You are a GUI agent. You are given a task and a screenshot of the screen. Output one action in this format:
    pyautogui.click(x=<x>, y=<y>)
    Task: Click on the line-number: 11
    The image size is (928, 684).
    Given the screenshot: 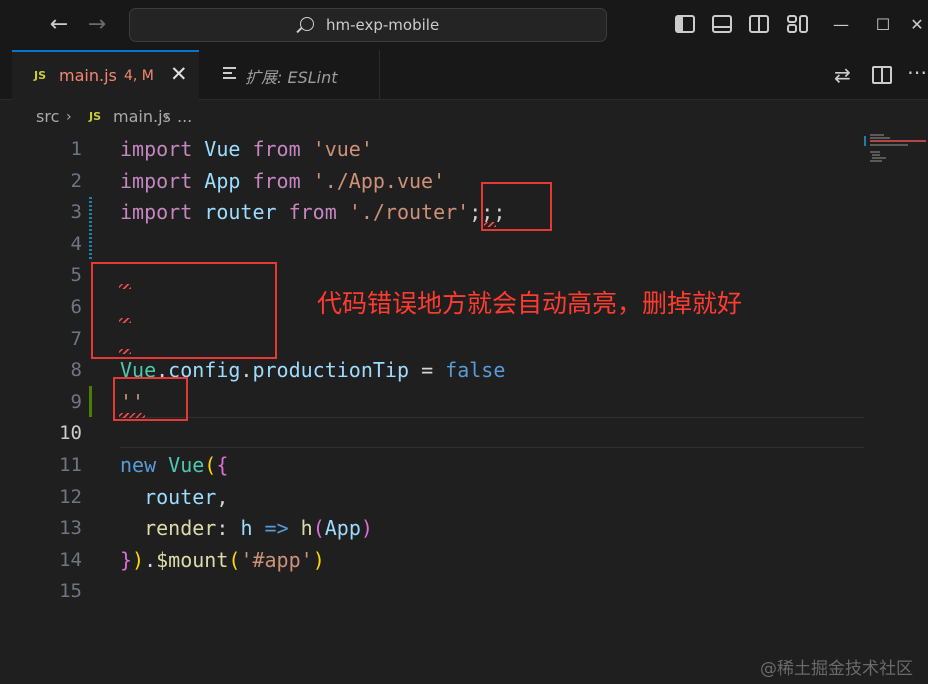 What is the action you would take?
    pyautogui.click(x=70, y=465)
    